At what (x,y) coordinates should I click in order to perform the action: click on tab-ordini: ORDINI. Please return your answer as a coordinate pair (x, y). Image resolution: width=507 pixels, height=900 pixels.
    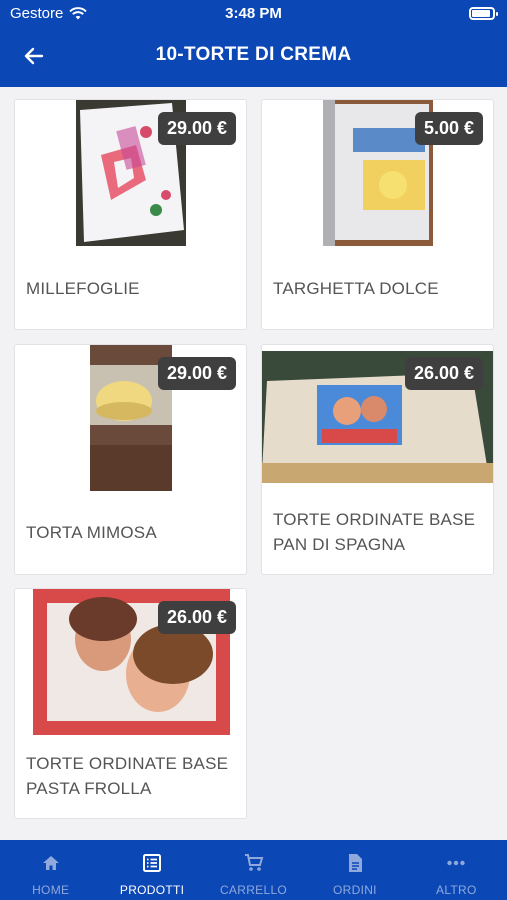
    Looking at the image, I should click on (354, 870).